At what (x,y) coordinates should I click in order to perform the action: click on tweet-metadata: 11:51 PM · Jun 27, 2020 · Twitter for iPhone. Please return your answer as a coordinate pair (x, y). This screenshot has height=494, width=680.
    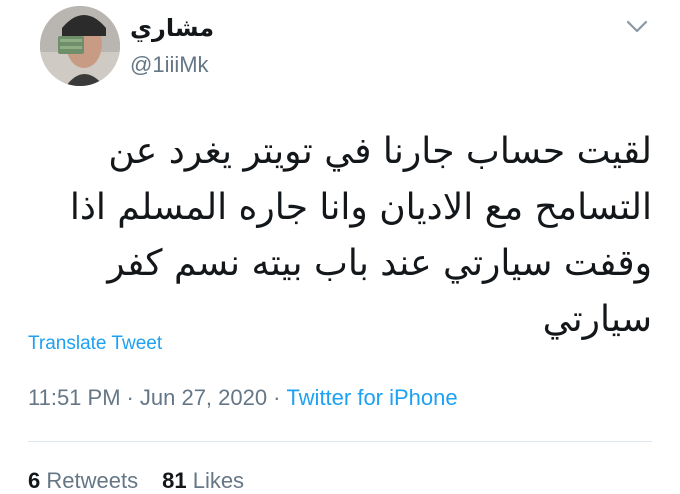
    Looking at the image, I should click on (243, 398).